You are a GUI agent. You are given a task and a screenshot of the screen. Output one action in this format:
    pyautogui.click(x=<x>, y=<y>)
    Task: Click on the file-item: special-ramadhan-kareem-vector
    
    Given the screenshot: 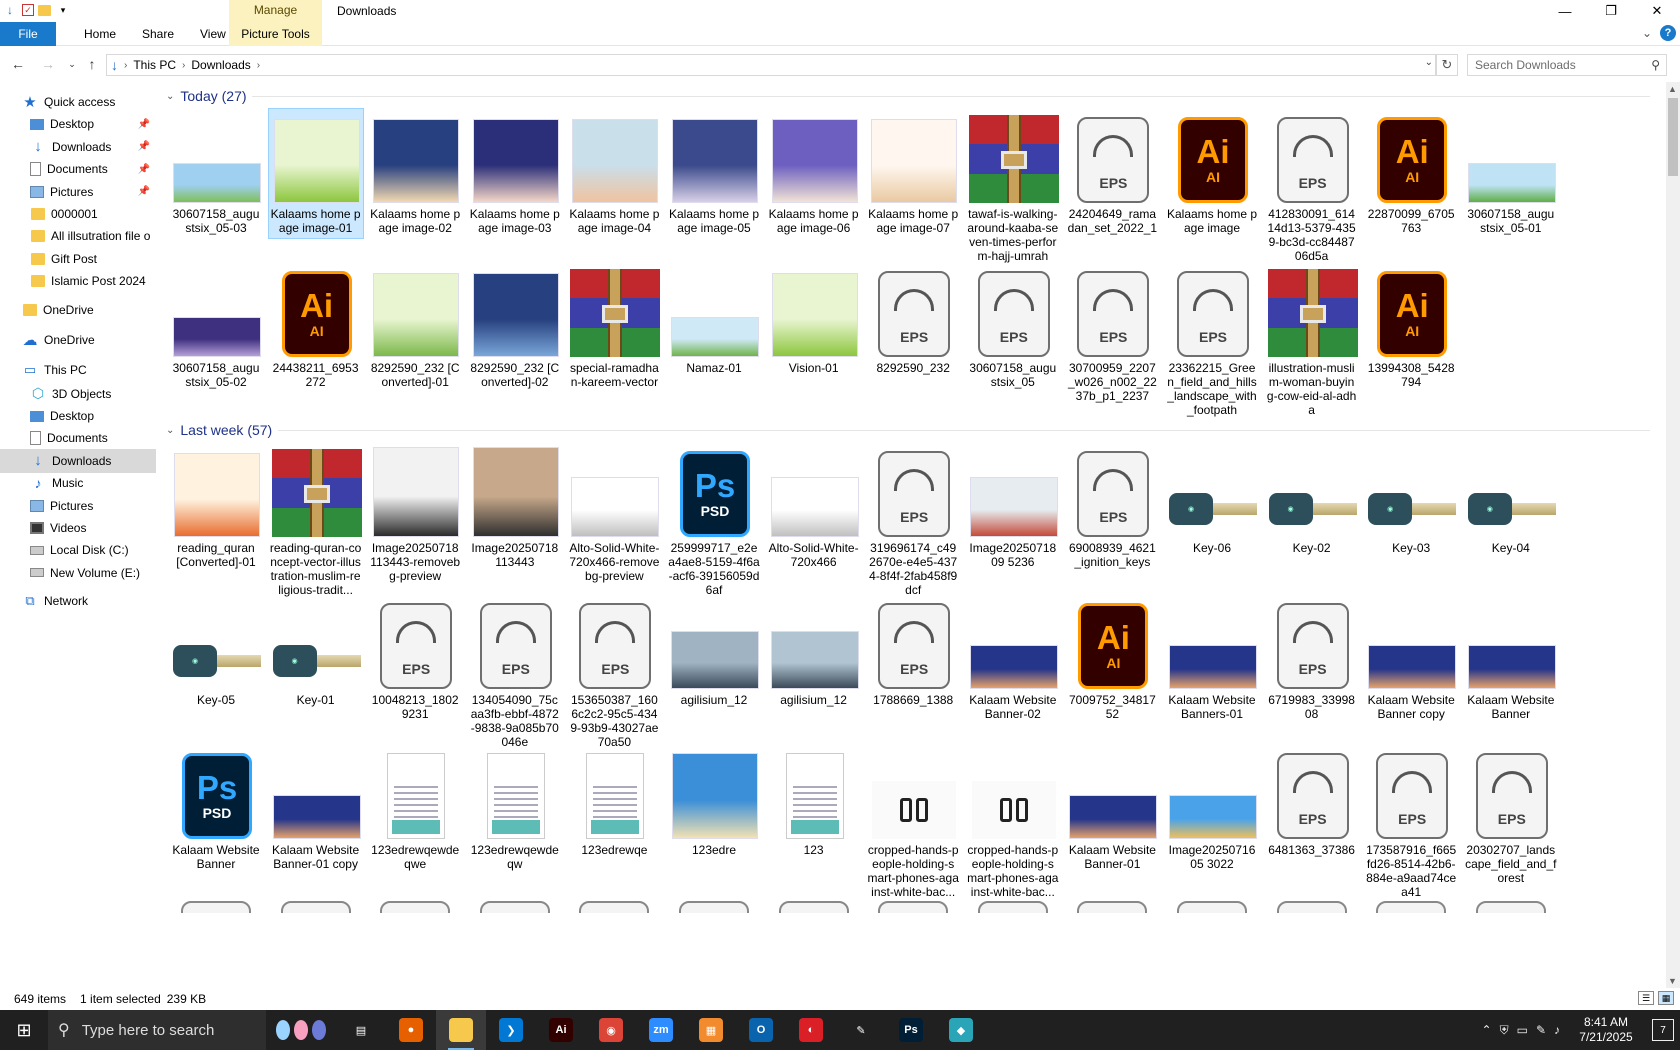 What is the action you would take?
    pyautogui.click(x=614, y=327)
    